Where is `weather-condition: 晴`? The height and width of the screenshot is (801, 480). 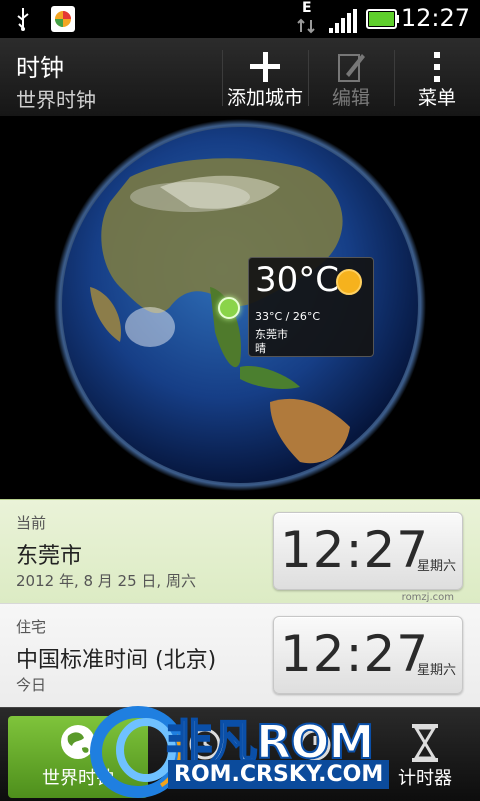 weather-condition: 晴 is located at coordinates (260, 348).